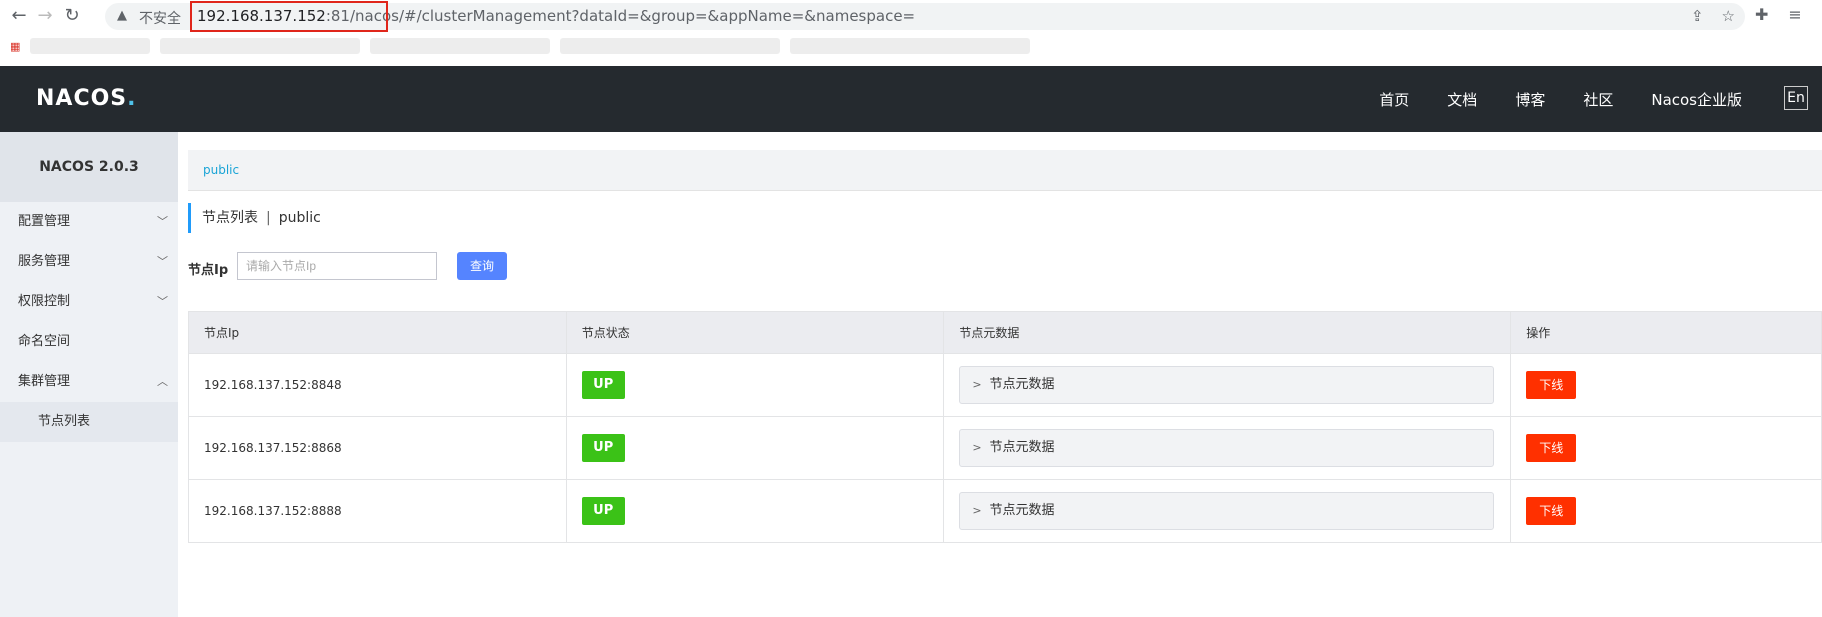  I want to click on table-header-row: 节点Ip 节点状态 节点元数据 操作, so click(1005, 332).